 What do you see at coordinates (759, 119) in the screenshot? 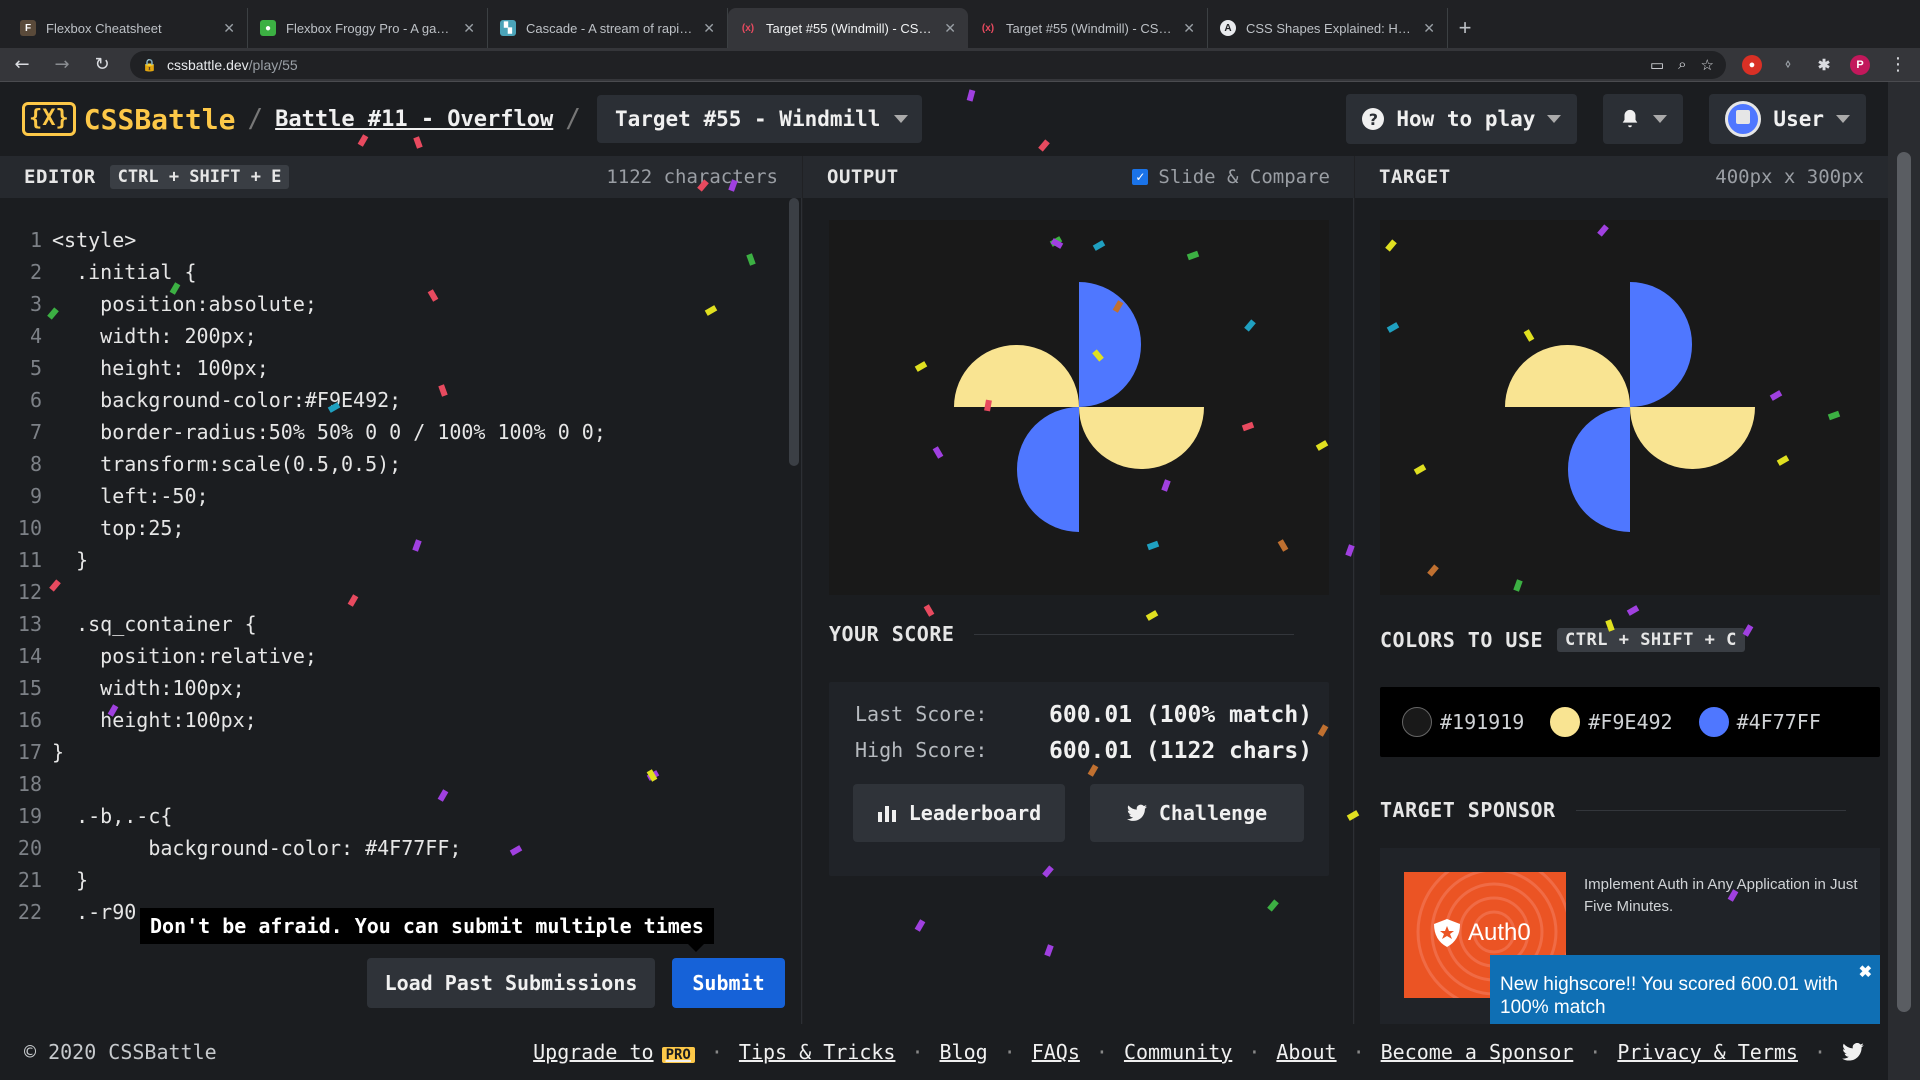
I see `target-select: Target #55 - Windmill` at bounding box center [759, 119].